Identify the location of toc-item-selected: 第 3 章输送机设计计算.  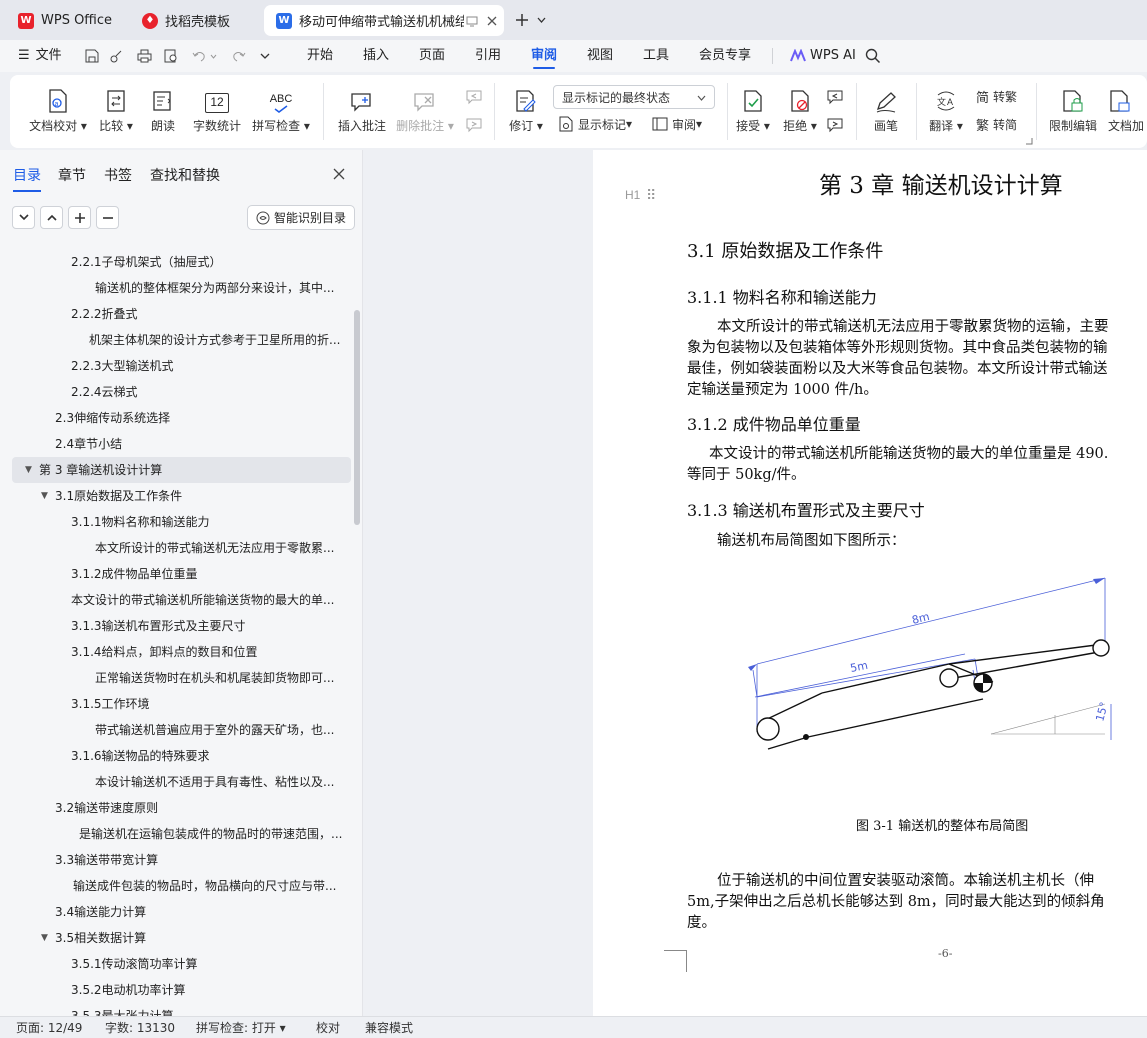
(181, 470).